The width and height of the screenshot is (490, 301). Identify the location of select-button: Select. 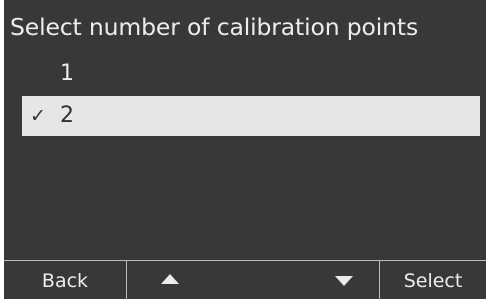
(433, 280).